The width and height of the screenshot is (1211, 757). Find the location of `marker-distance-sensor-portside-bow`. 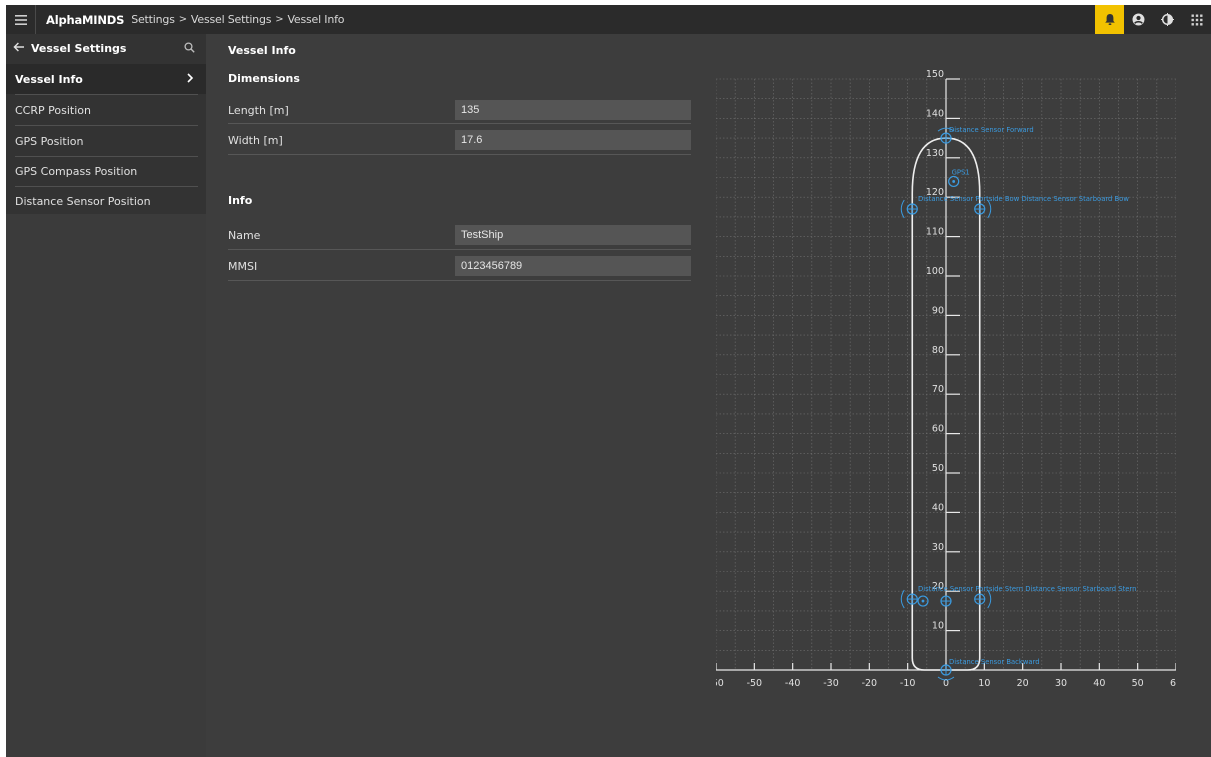

marker-distance-sensor-portside-bow is located at coordinates (909, 209).